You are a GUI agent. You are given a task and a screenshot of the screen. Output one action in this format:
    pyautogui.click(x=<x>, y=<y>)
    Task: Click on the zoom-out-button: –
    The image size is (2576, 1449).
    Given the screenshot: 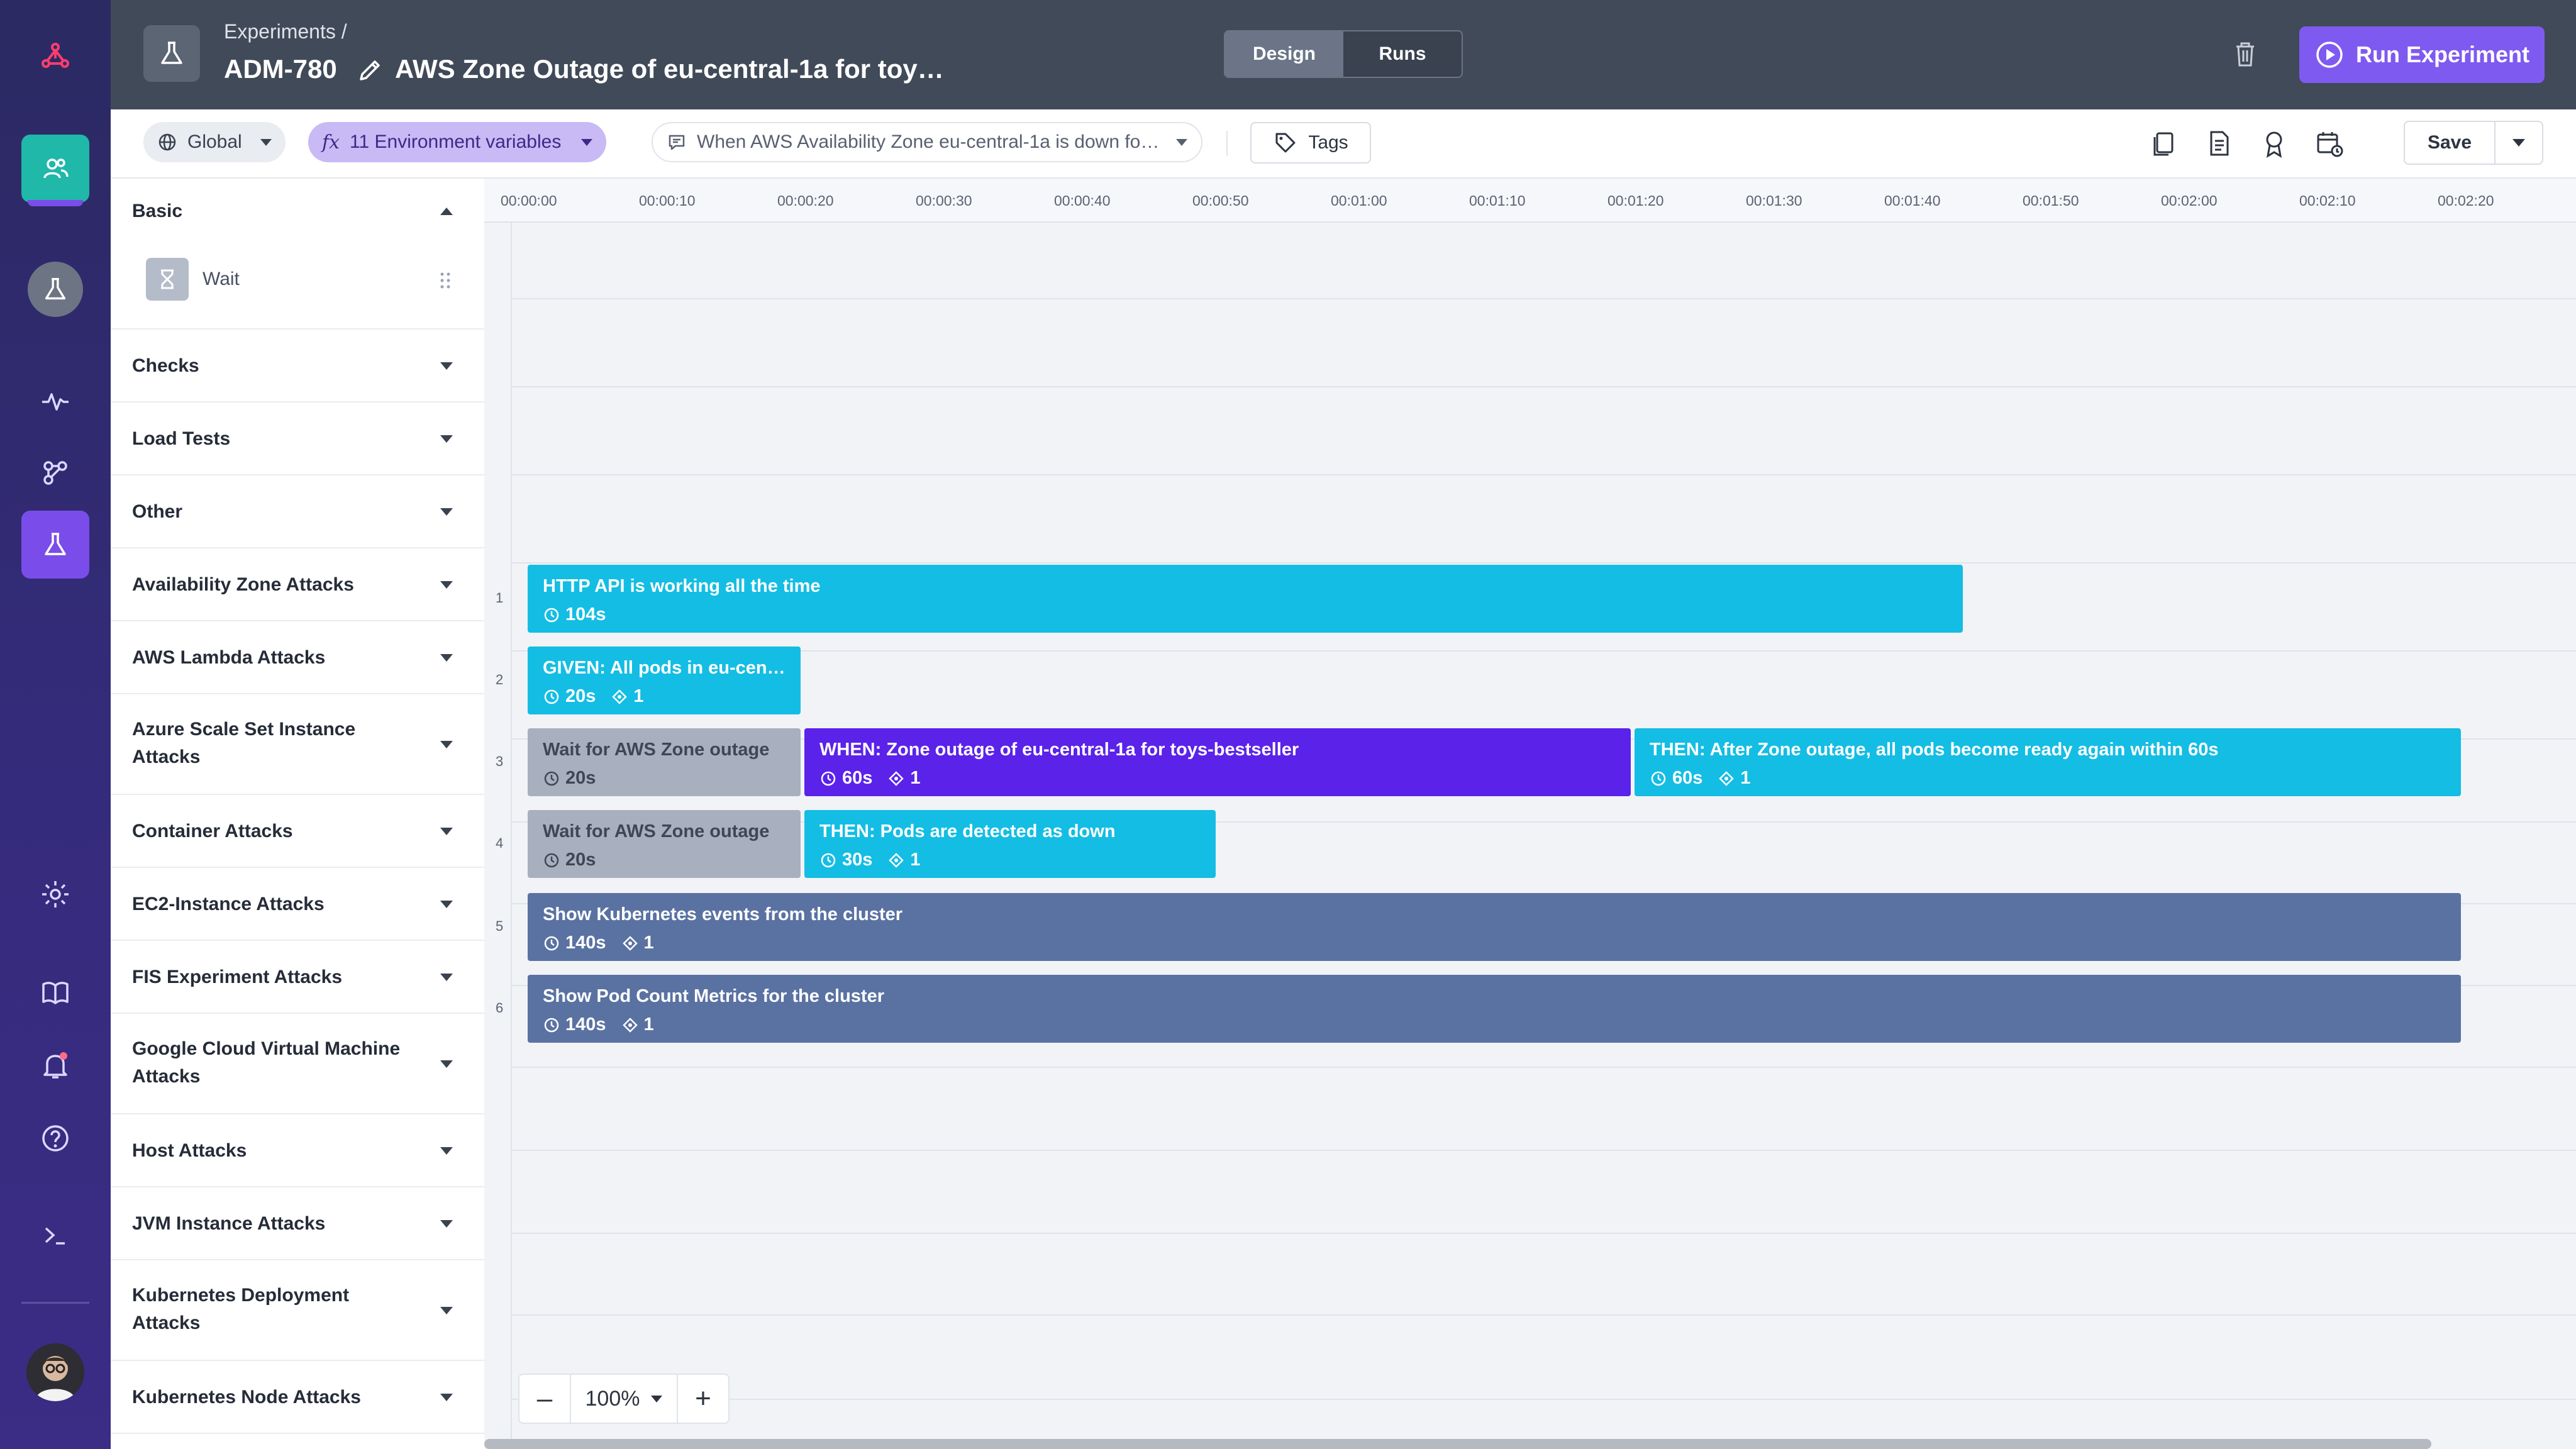 What is the action you would take?
    pyautogui.click(x=544, y=1399)
    